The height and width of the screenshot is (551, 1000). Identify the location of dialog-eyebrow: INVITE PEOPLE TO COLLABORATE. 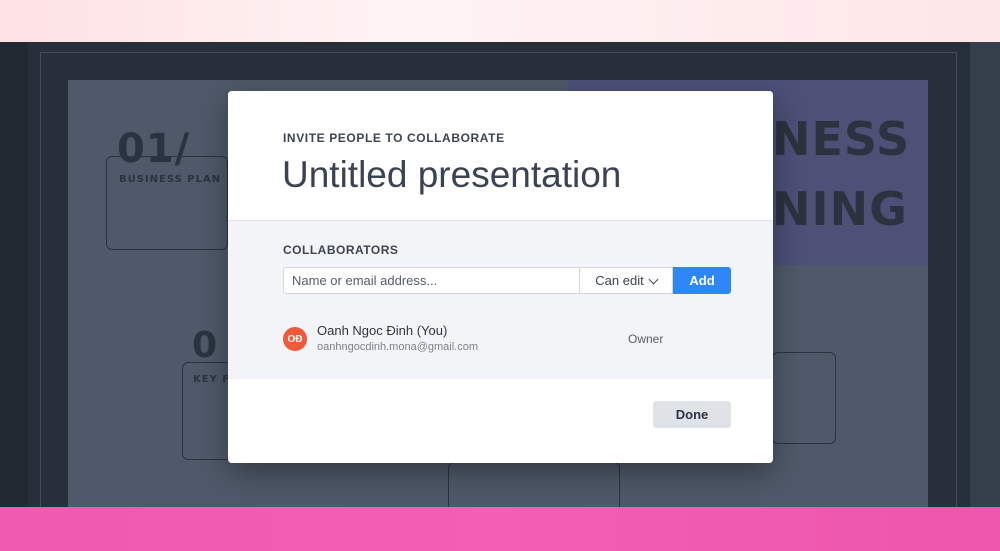
(394, 138).